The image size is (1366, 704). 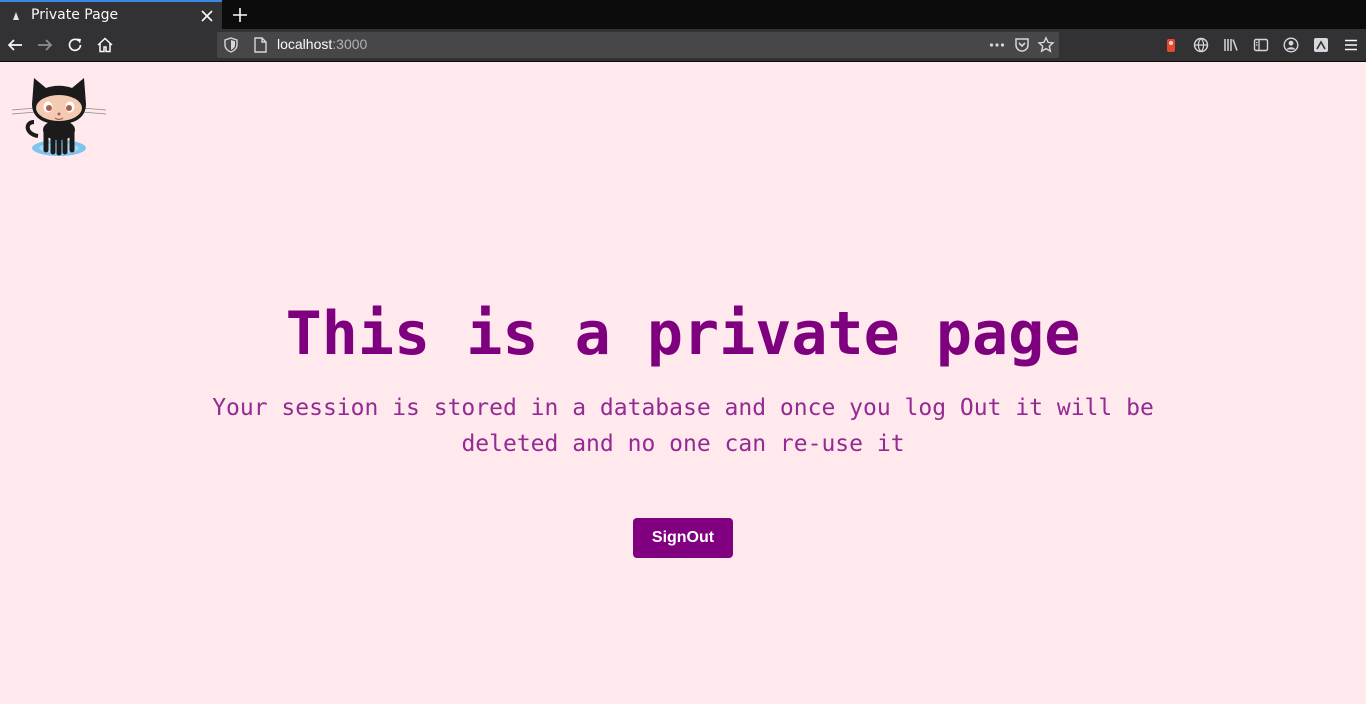 What do you see at coordinates (683, 14) in the screenshot?
I see `tab-bar: Private Page` at bounding box center [683, 14].